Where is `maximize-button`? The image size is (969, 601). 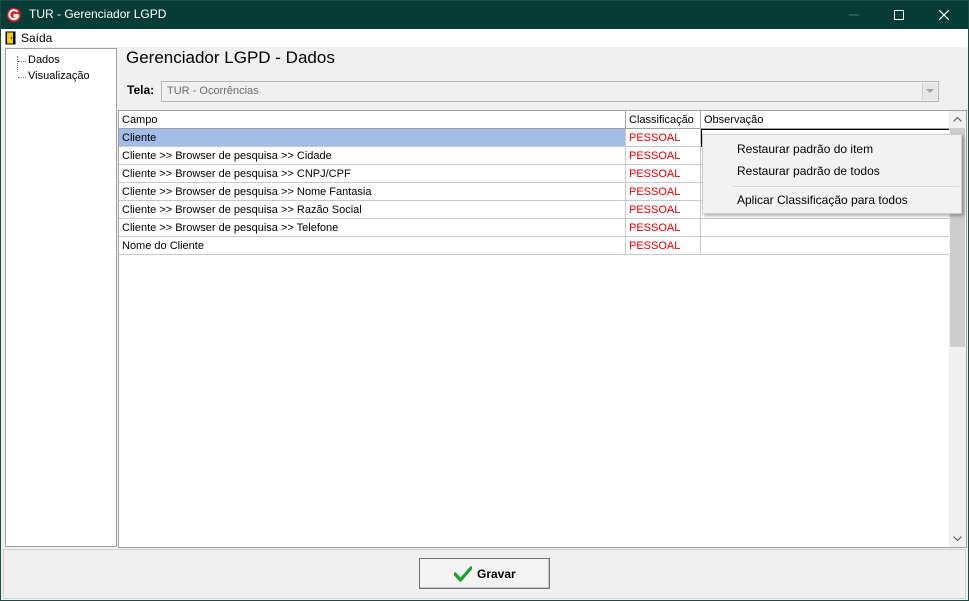
maximize-button is located at coordinates (899, 15).